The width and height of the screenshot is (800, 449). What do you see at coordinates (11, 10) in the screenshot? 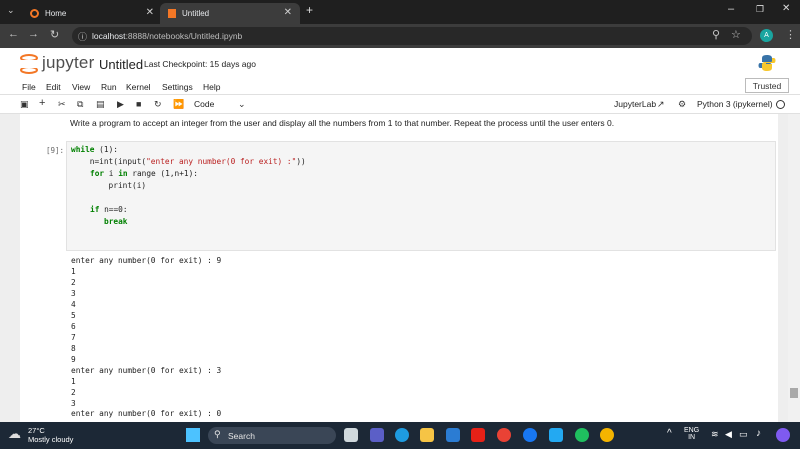
I see `tab-list-icon: ⌄` at bounding box center [11, 10].